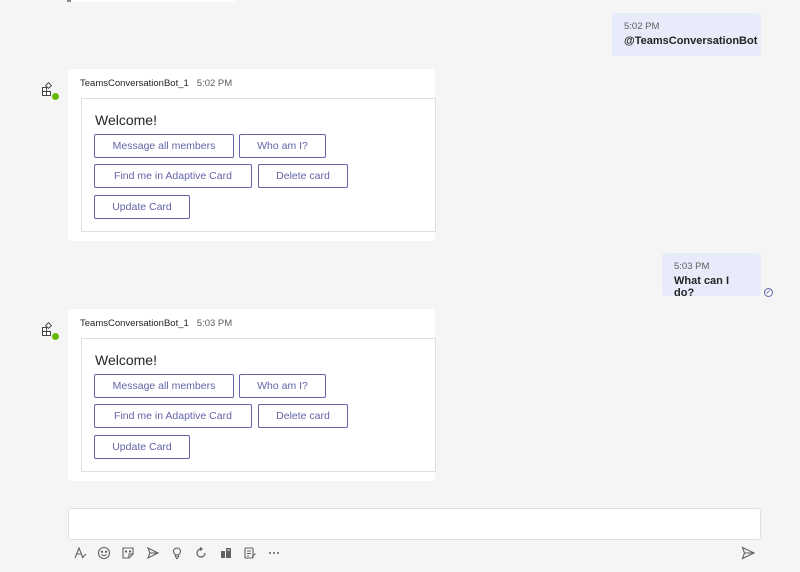 The width and height of the screenshot is (800, 572). I want to click on previous-message-marker, so click(69, 1).